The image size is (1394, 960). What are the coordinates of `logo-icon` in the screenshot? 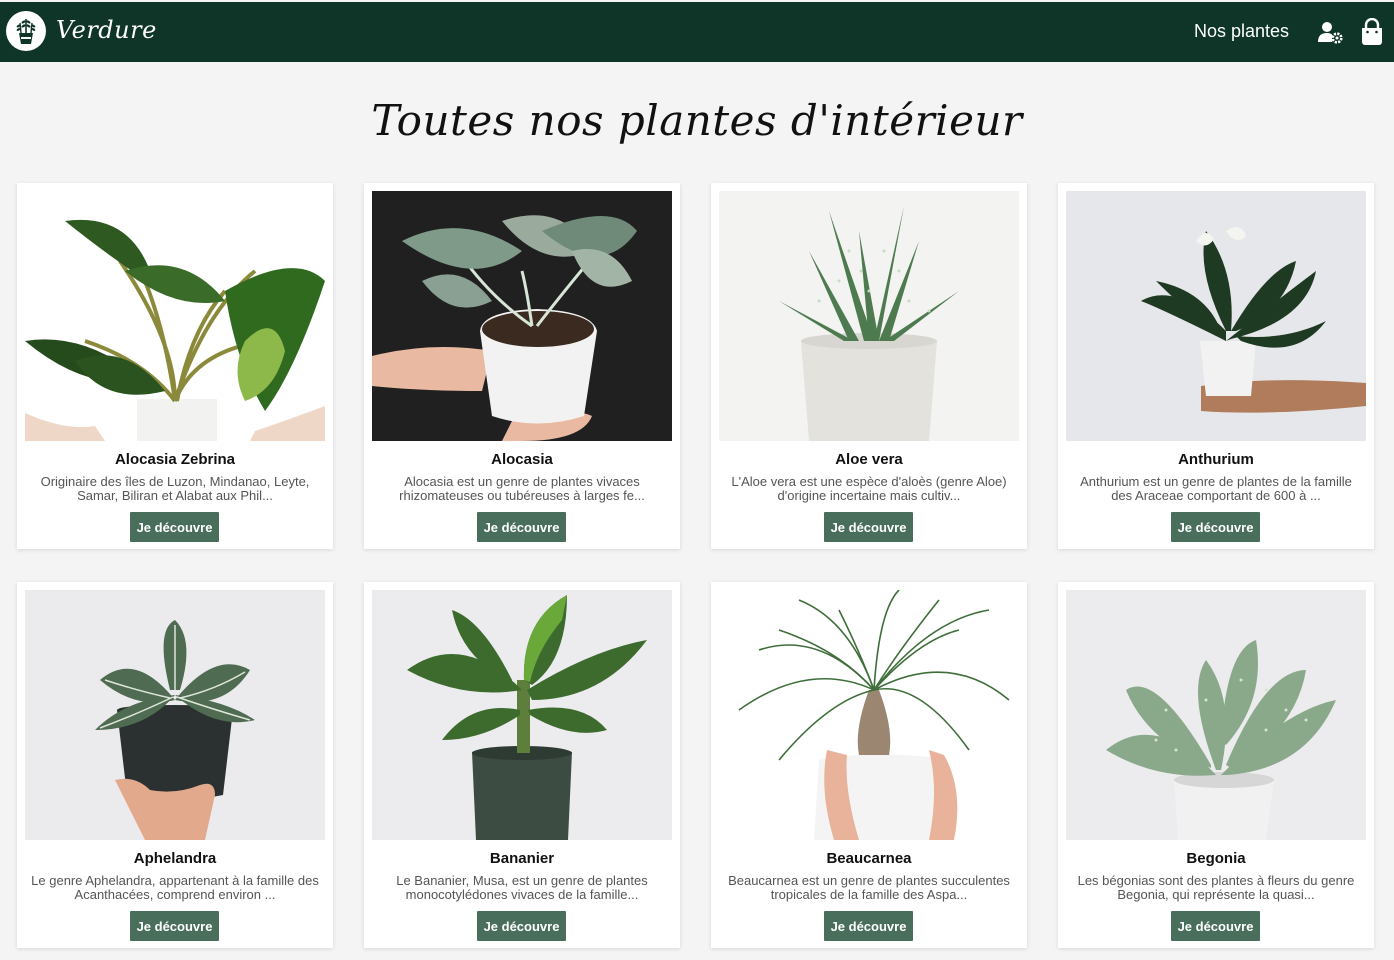 It's located at (26, 31).